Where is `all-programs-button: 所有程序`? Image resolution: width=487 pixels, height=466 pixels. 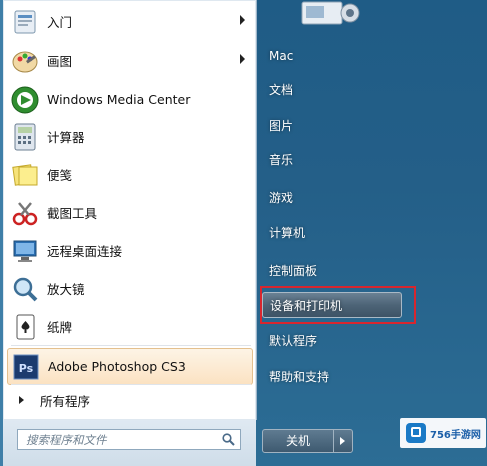
all-programs-button: 所有程序 is located at coordinates (130, 400).